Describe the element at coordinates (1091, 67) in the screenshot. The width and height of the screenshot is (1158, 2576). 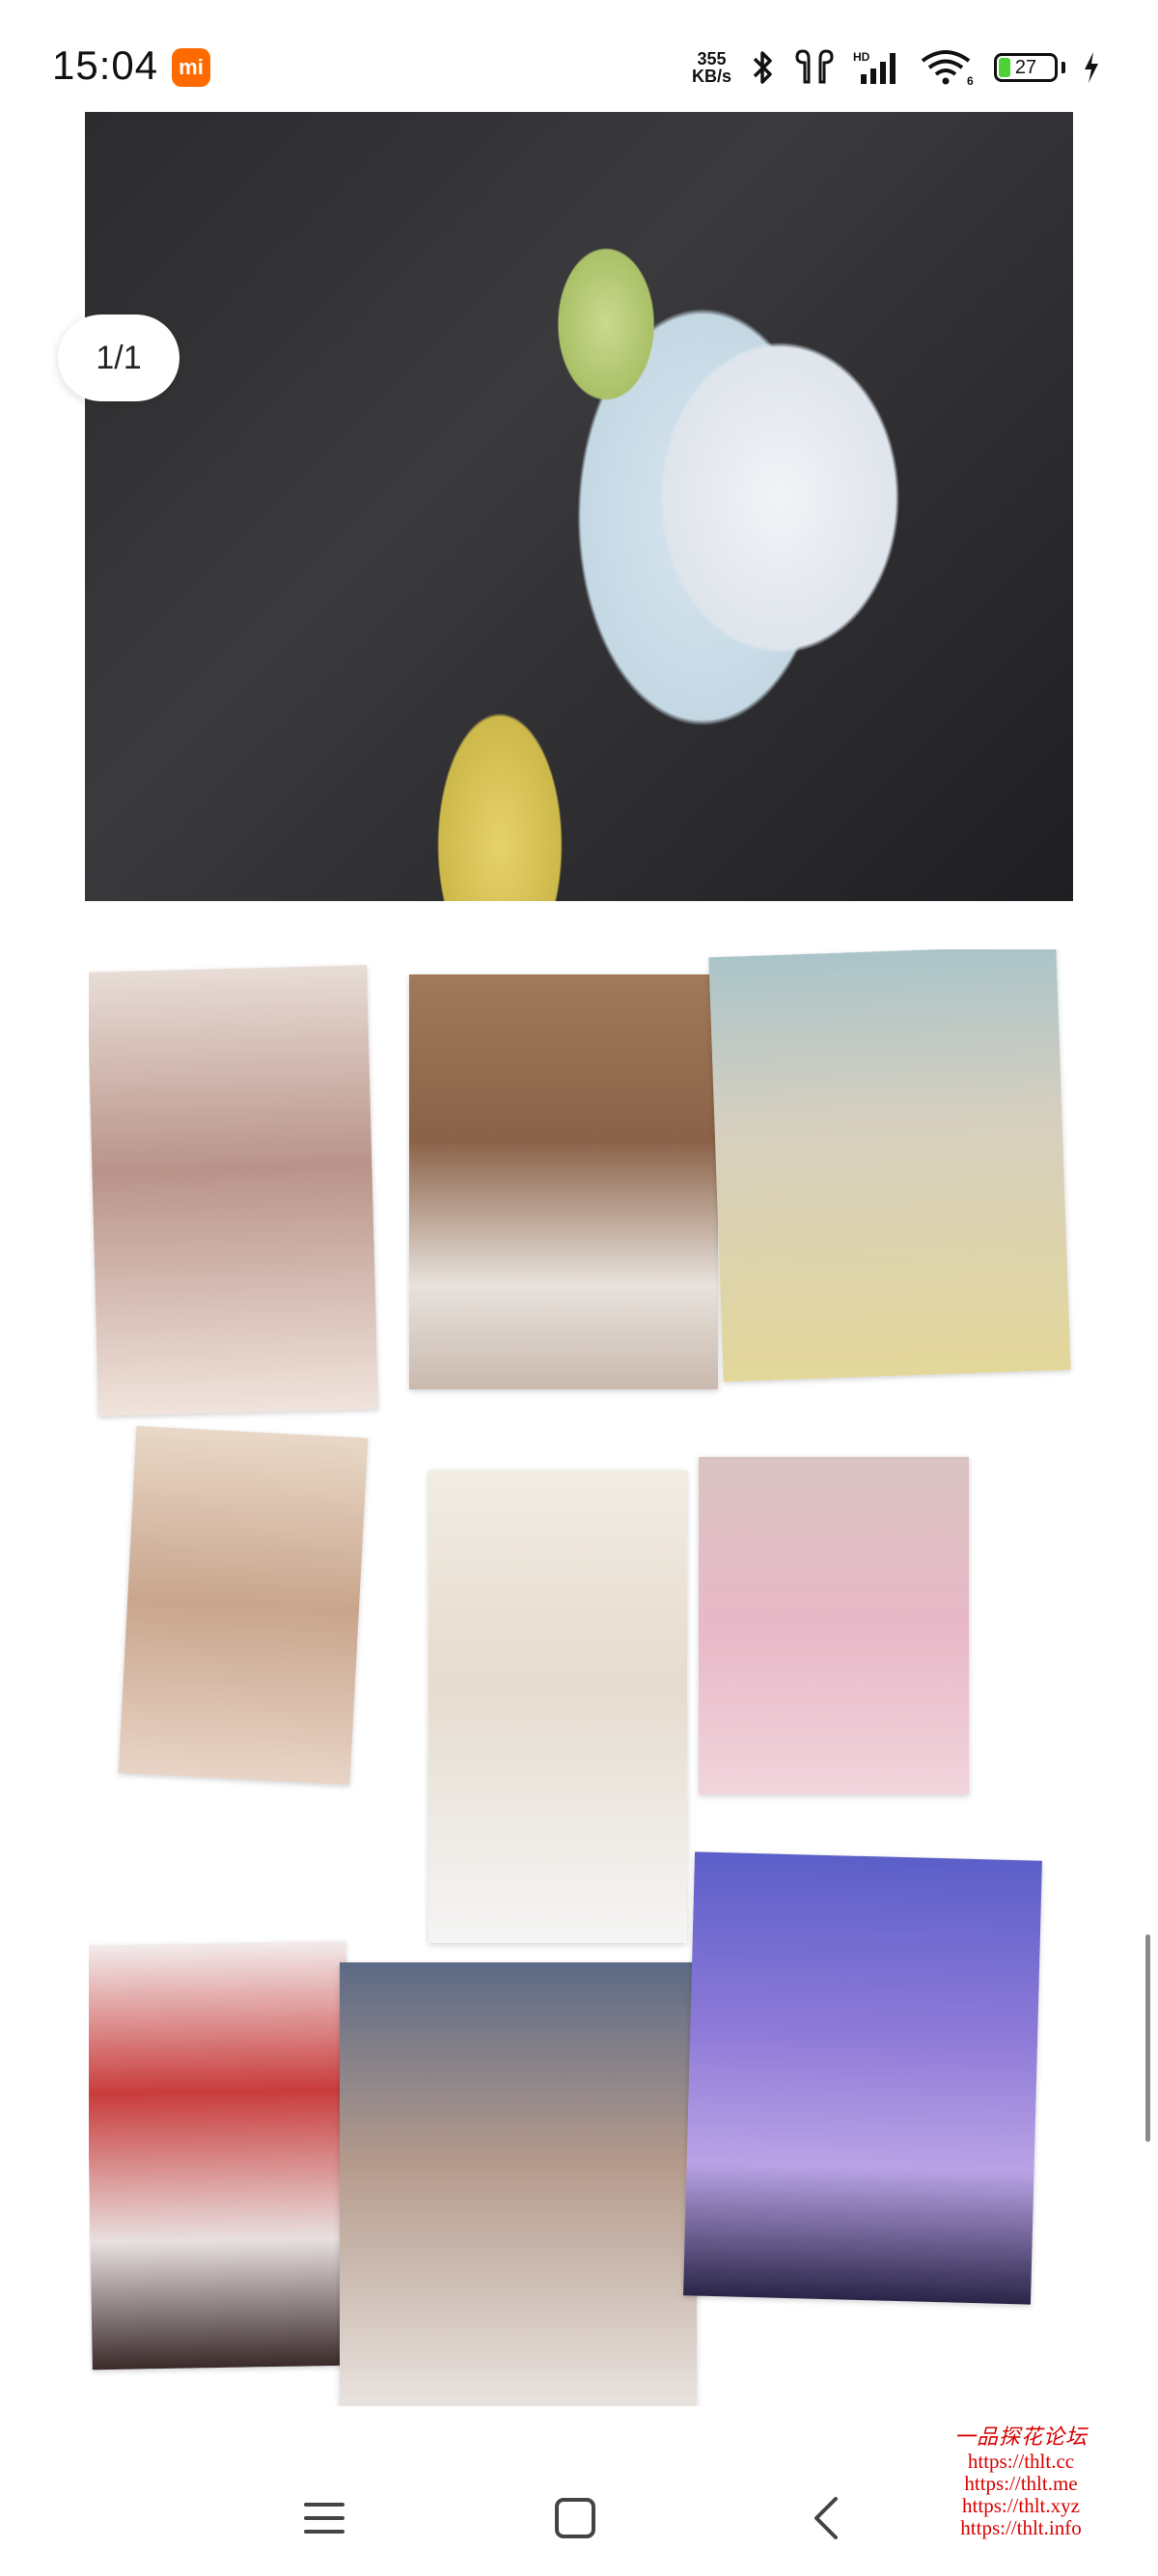
I see `charging-bolt-icon` at that location.